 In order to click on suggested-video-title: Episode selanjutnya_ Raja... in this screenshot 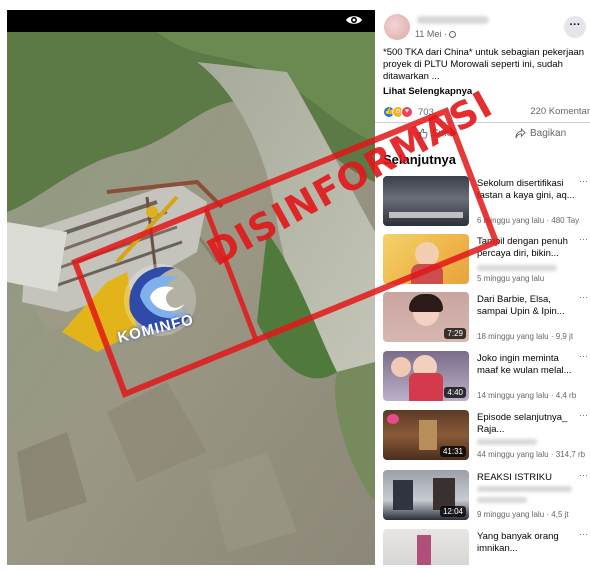, I will do `click(522, 423)`.